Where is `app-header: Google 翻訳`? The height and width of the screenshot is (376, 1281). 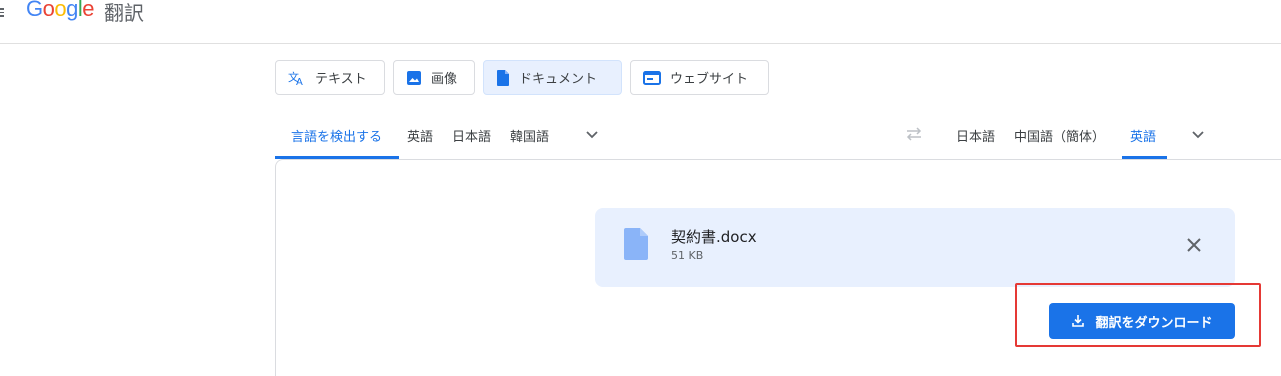
app-header: Google 翻訳 is located at coordinates (640, 22).